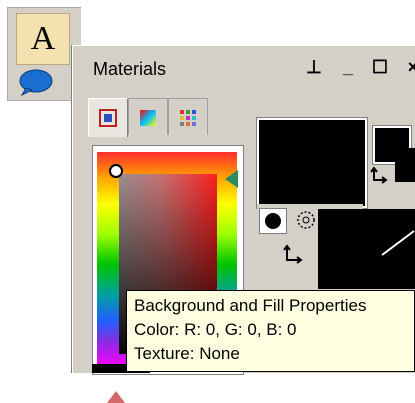  What do you see at coordinates (231, 179) in the screenshot?
I see `hue-pointer-right` at bounding box center [231, 179].